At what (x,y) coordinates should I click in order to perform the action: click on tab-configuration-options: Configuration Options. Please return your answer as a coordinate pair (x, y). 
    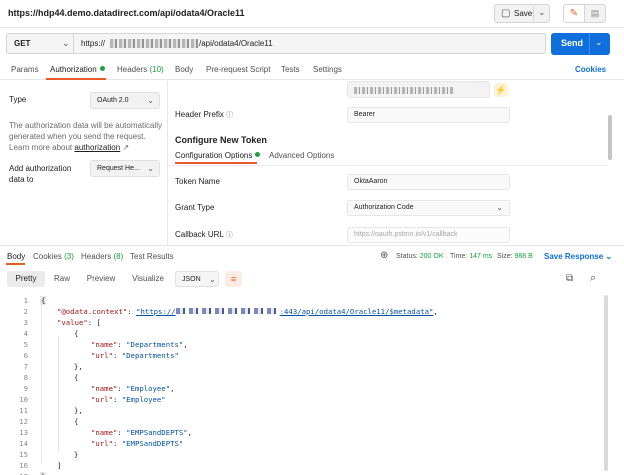
    Looking at the image, I should click on (218, 155).